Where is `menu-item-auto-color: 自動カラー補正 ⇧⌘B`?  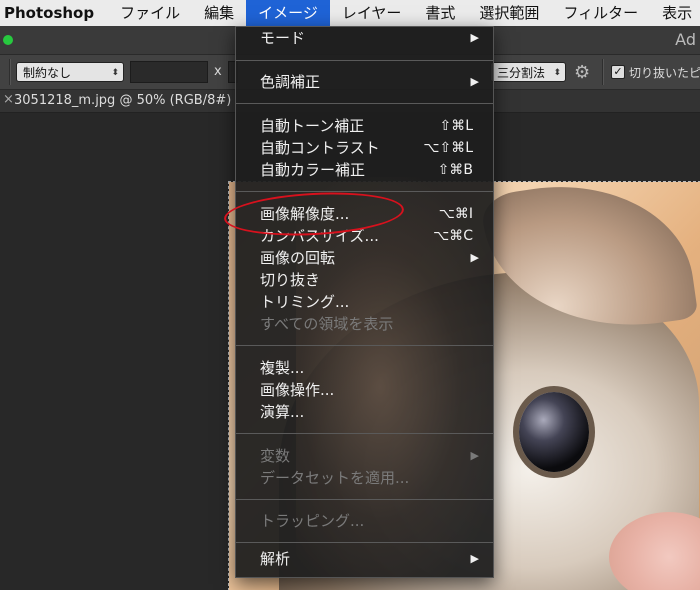
menu-item-auto-color: 自動カラー補正 ⇧⌘B is located at coordinates (364, 170).